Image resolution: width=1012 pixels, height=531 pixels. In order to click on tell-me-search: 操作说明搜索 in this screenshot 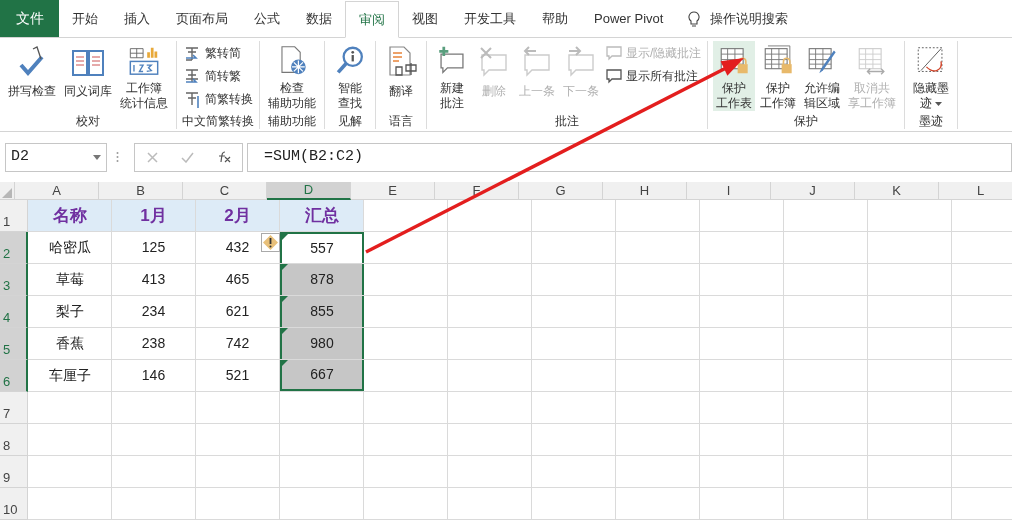, I will do `click(749, 19)`.